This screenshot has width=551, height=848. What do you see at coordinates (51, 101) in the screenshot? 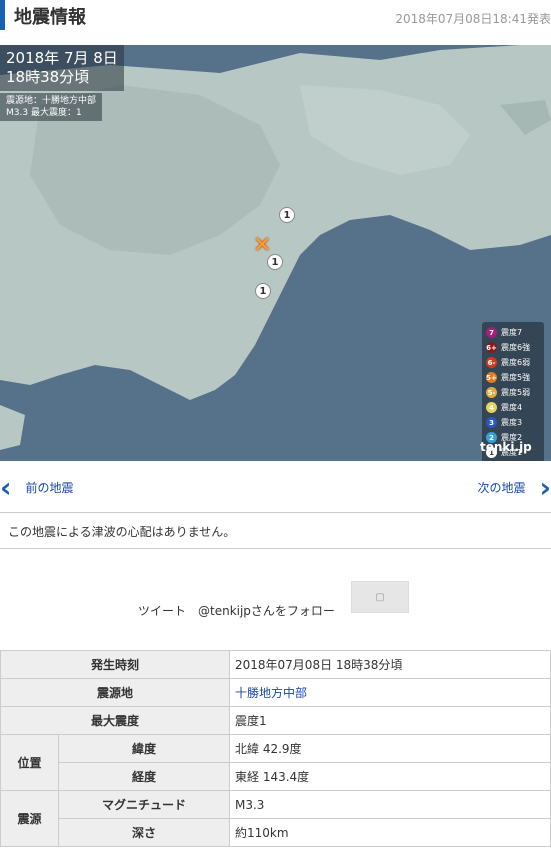
I see `map-epicenter-text: 震源地：十勝地方中部` at bounding box center [51, 101].